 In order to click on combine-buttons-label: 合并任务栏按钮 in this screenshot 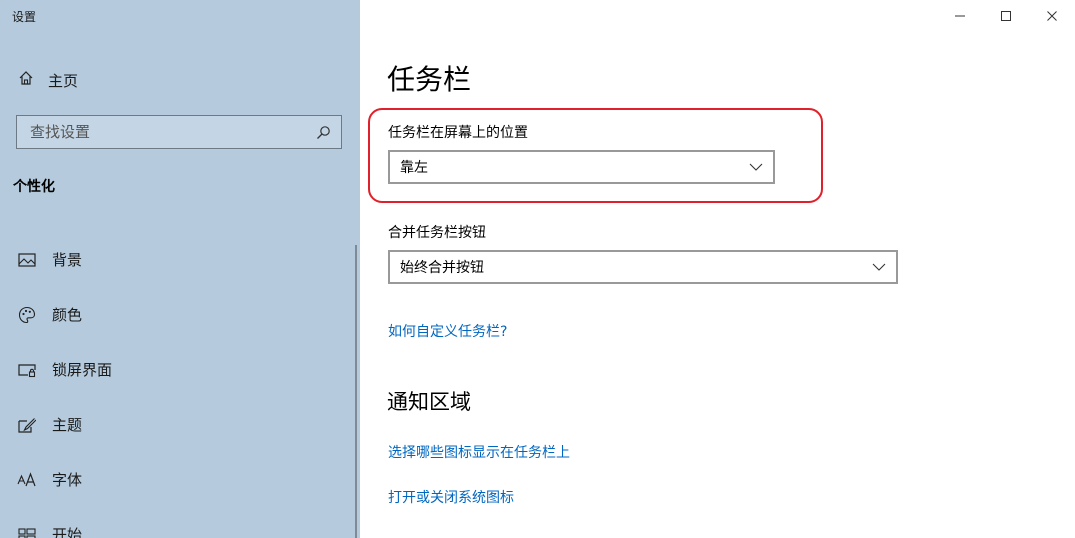, I will do `click(437, 233)`.